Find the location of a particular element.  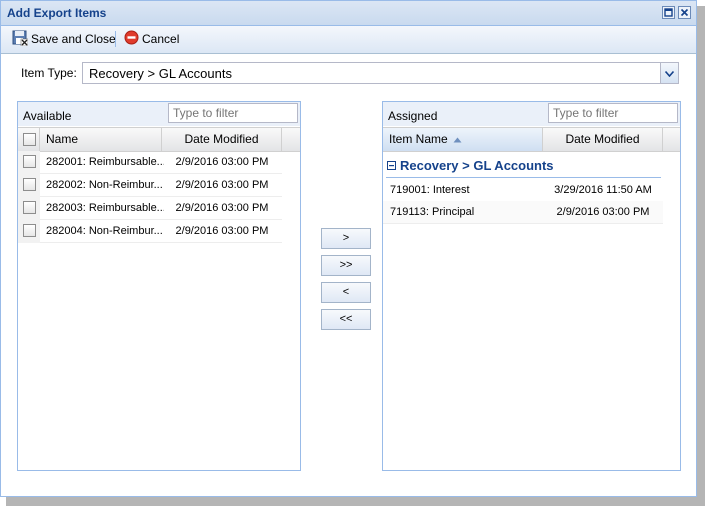

assigned-name-column-label: Item Name is located at coordinates (418, 139).